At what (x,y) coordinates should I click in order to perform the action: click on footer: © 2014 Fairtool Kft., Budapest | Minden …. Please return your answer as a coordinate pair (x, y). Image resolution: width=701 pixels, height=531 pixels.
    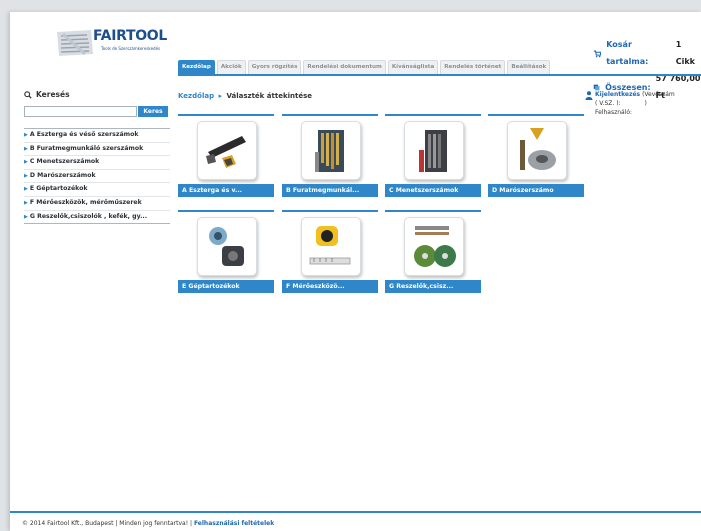
    Looking at the image, I should click on (148, 523).